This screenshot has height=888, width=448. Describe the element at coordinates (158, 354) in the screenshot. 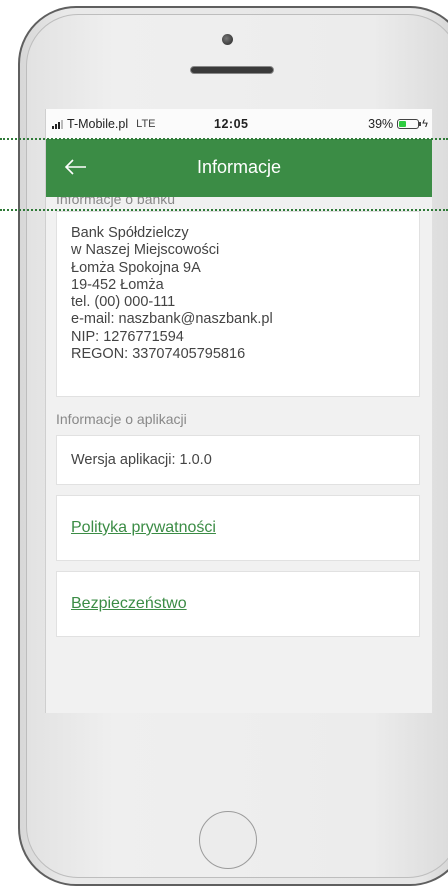

I see `bank-info-line: REGON: 33707405795816` at that location.